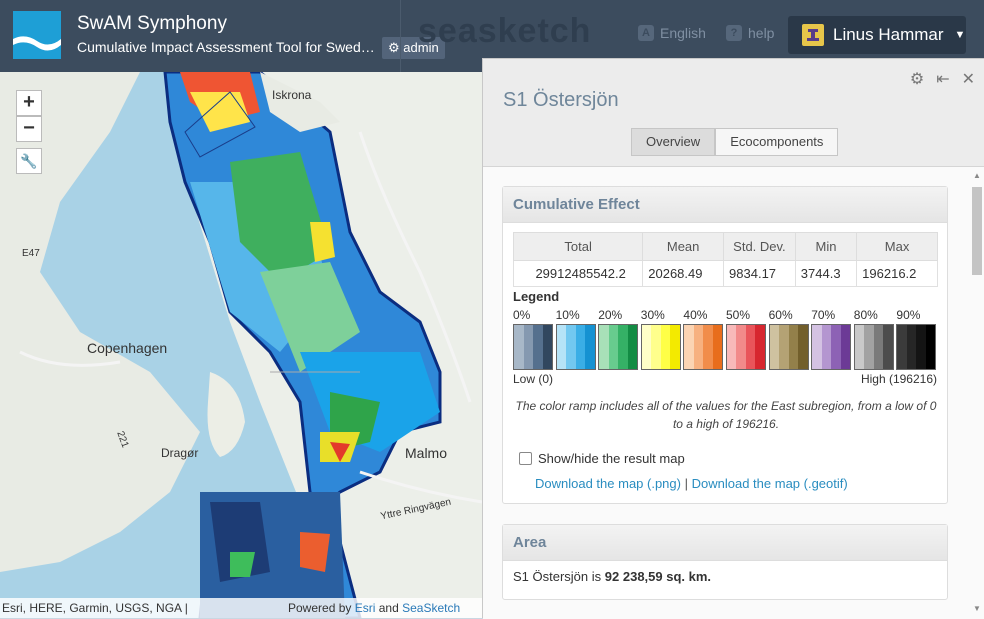  I want to click on map-label-malmo: Malmo, so click(426, 453).